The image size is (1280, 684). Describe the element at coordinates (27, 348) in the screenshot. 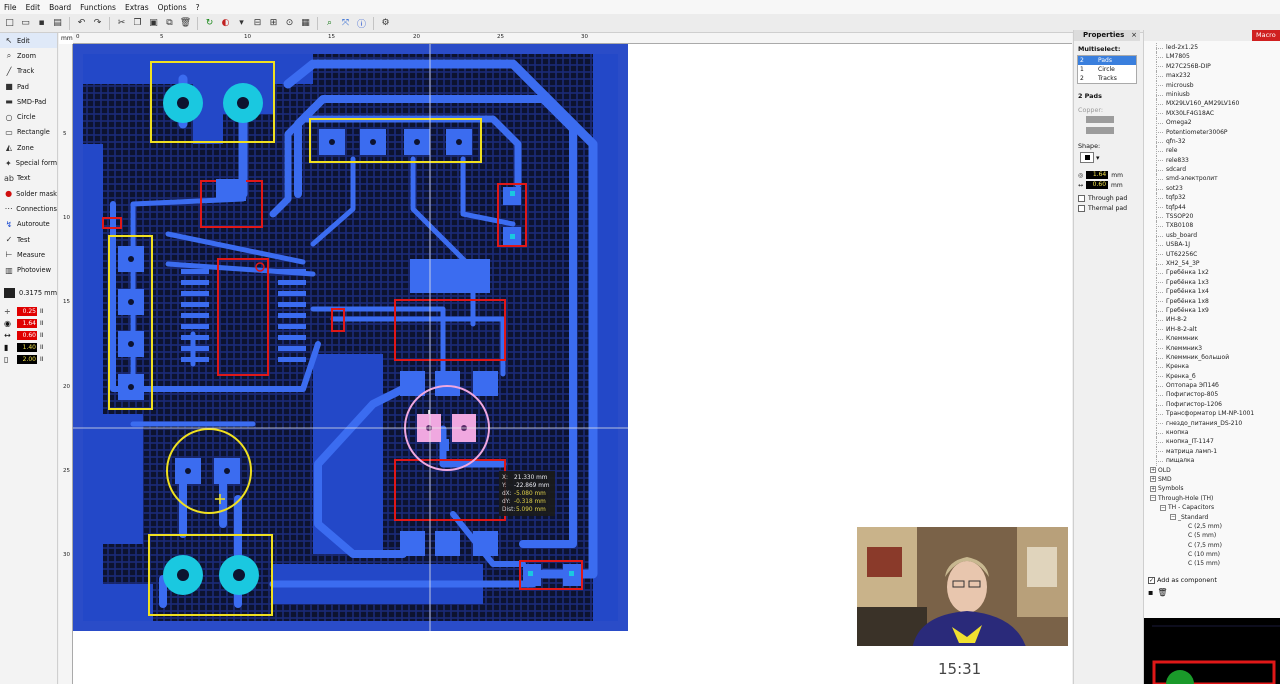

I see `param-value-field: 1.40` at that location.